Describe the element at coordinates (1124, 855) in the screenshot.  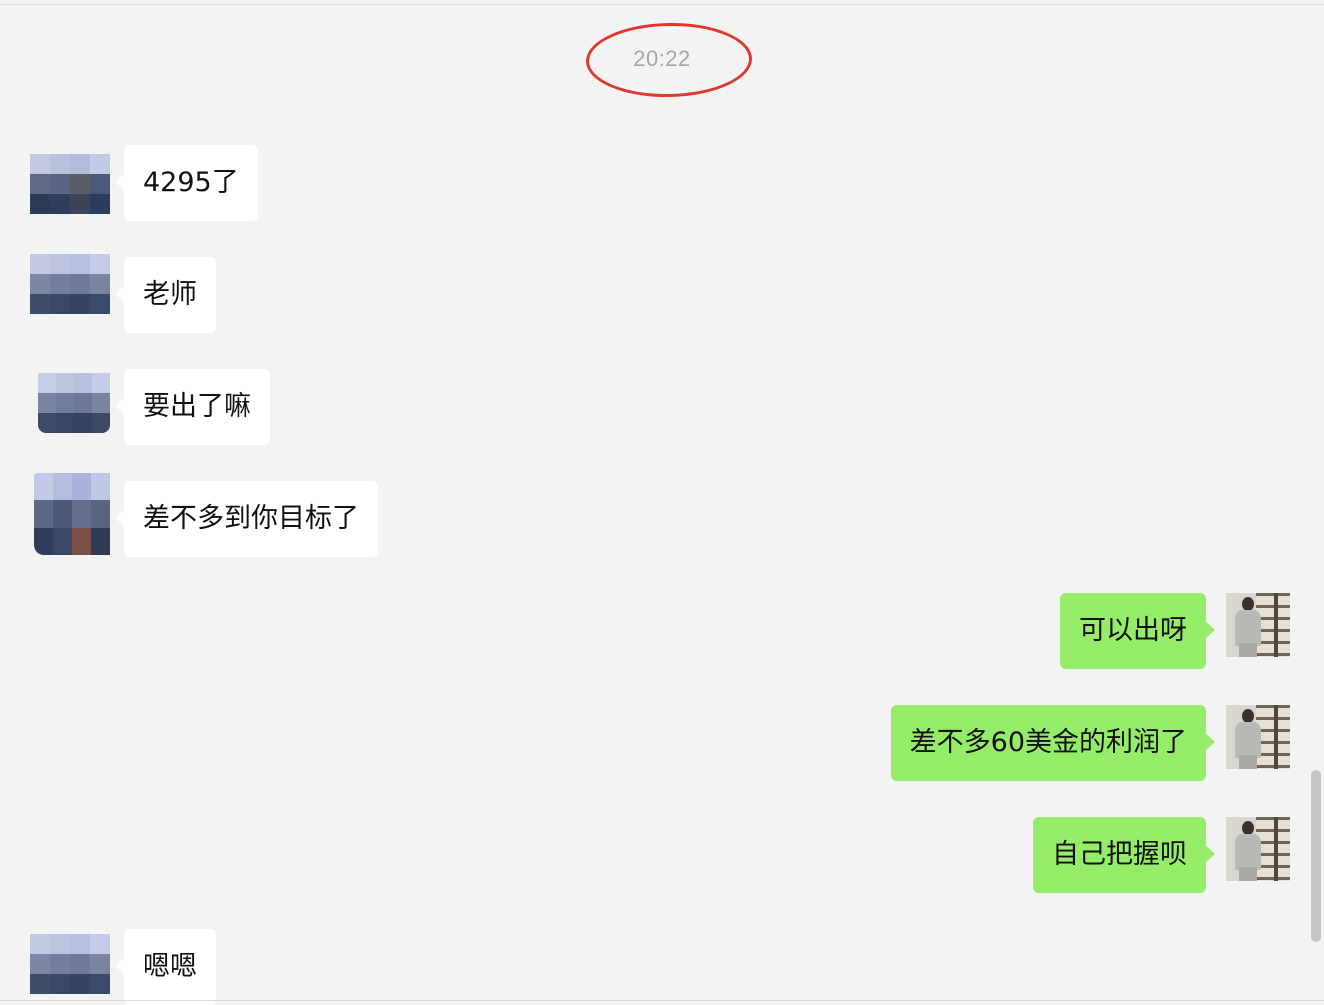
I see `outgoing-message-bubble: 自己把握呗` at that location.